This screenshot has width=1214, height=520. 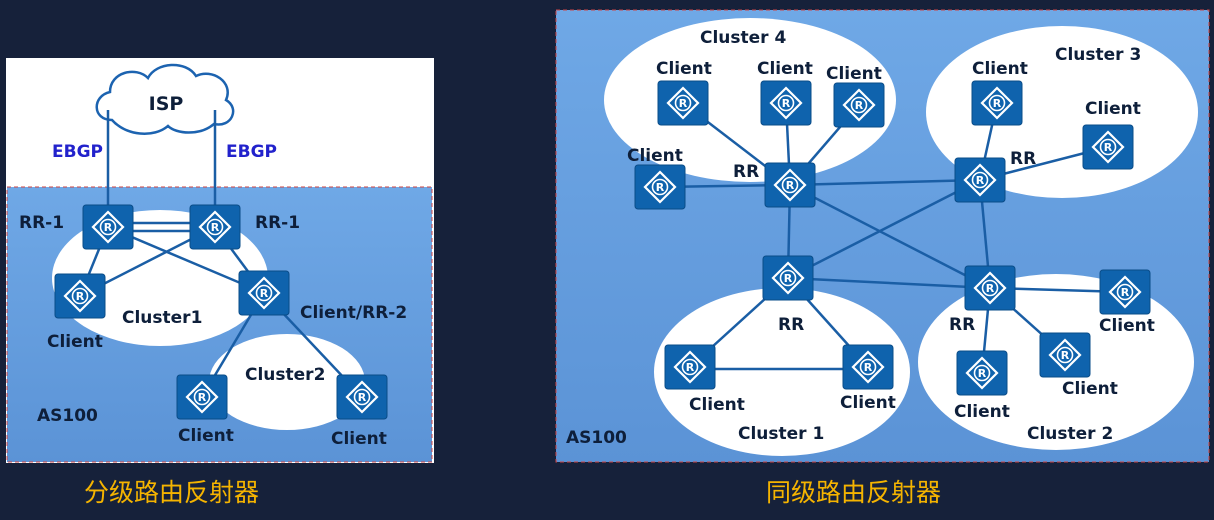 I want to click on c4-rr-label: RR, so click(x=746, y=172).